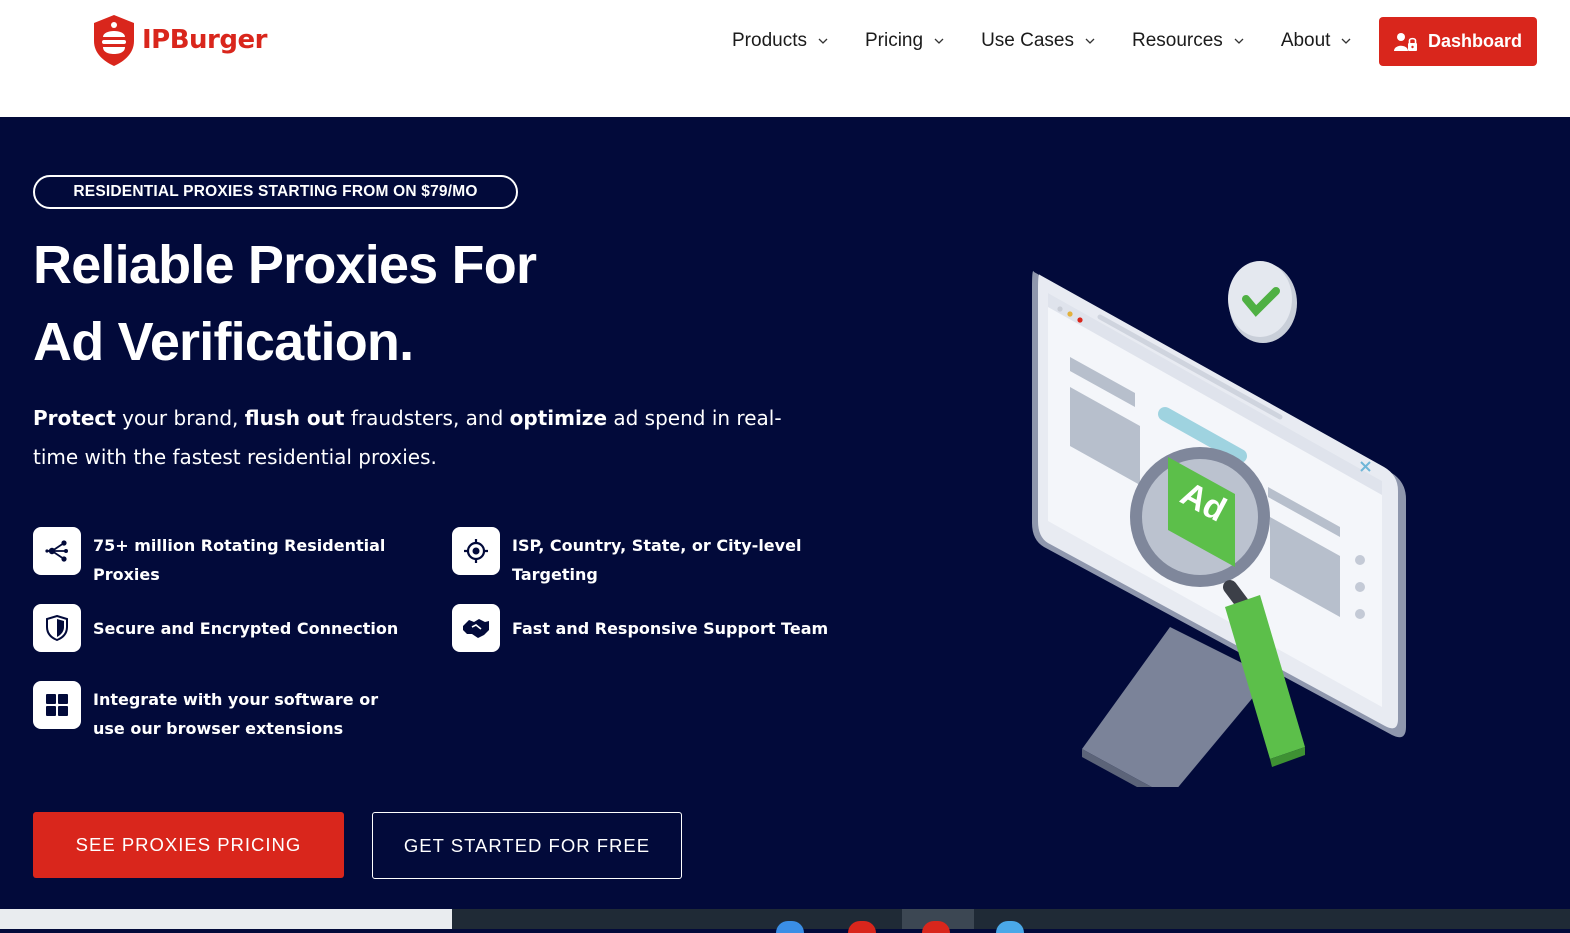 The height and width of the screenshot is (933, 1570). Describe the element at coordinates (188, 845) in the screenshot. I see `see-proxies-pricing-button: SEE PROXIES PRICING` at that location.